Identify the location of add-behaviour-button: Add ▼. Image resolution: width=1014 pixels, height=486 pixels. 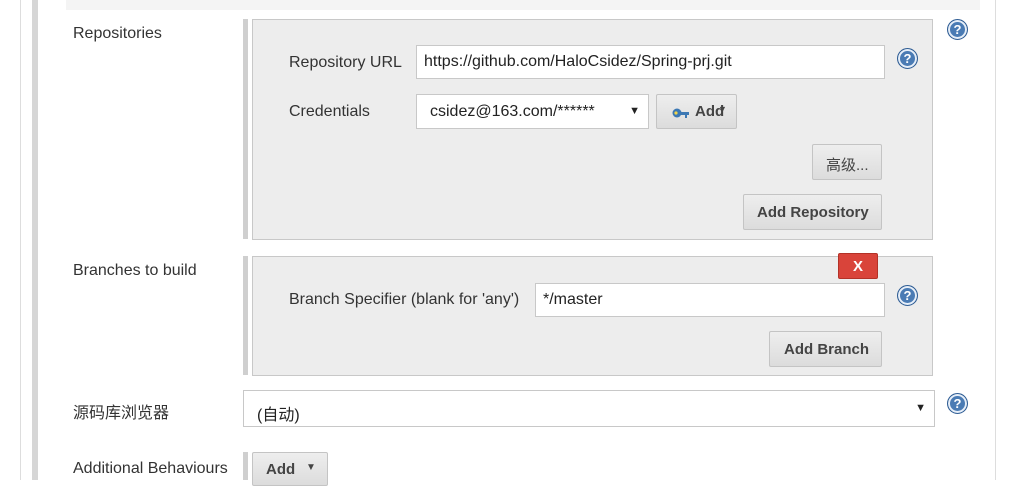
(290, 469).